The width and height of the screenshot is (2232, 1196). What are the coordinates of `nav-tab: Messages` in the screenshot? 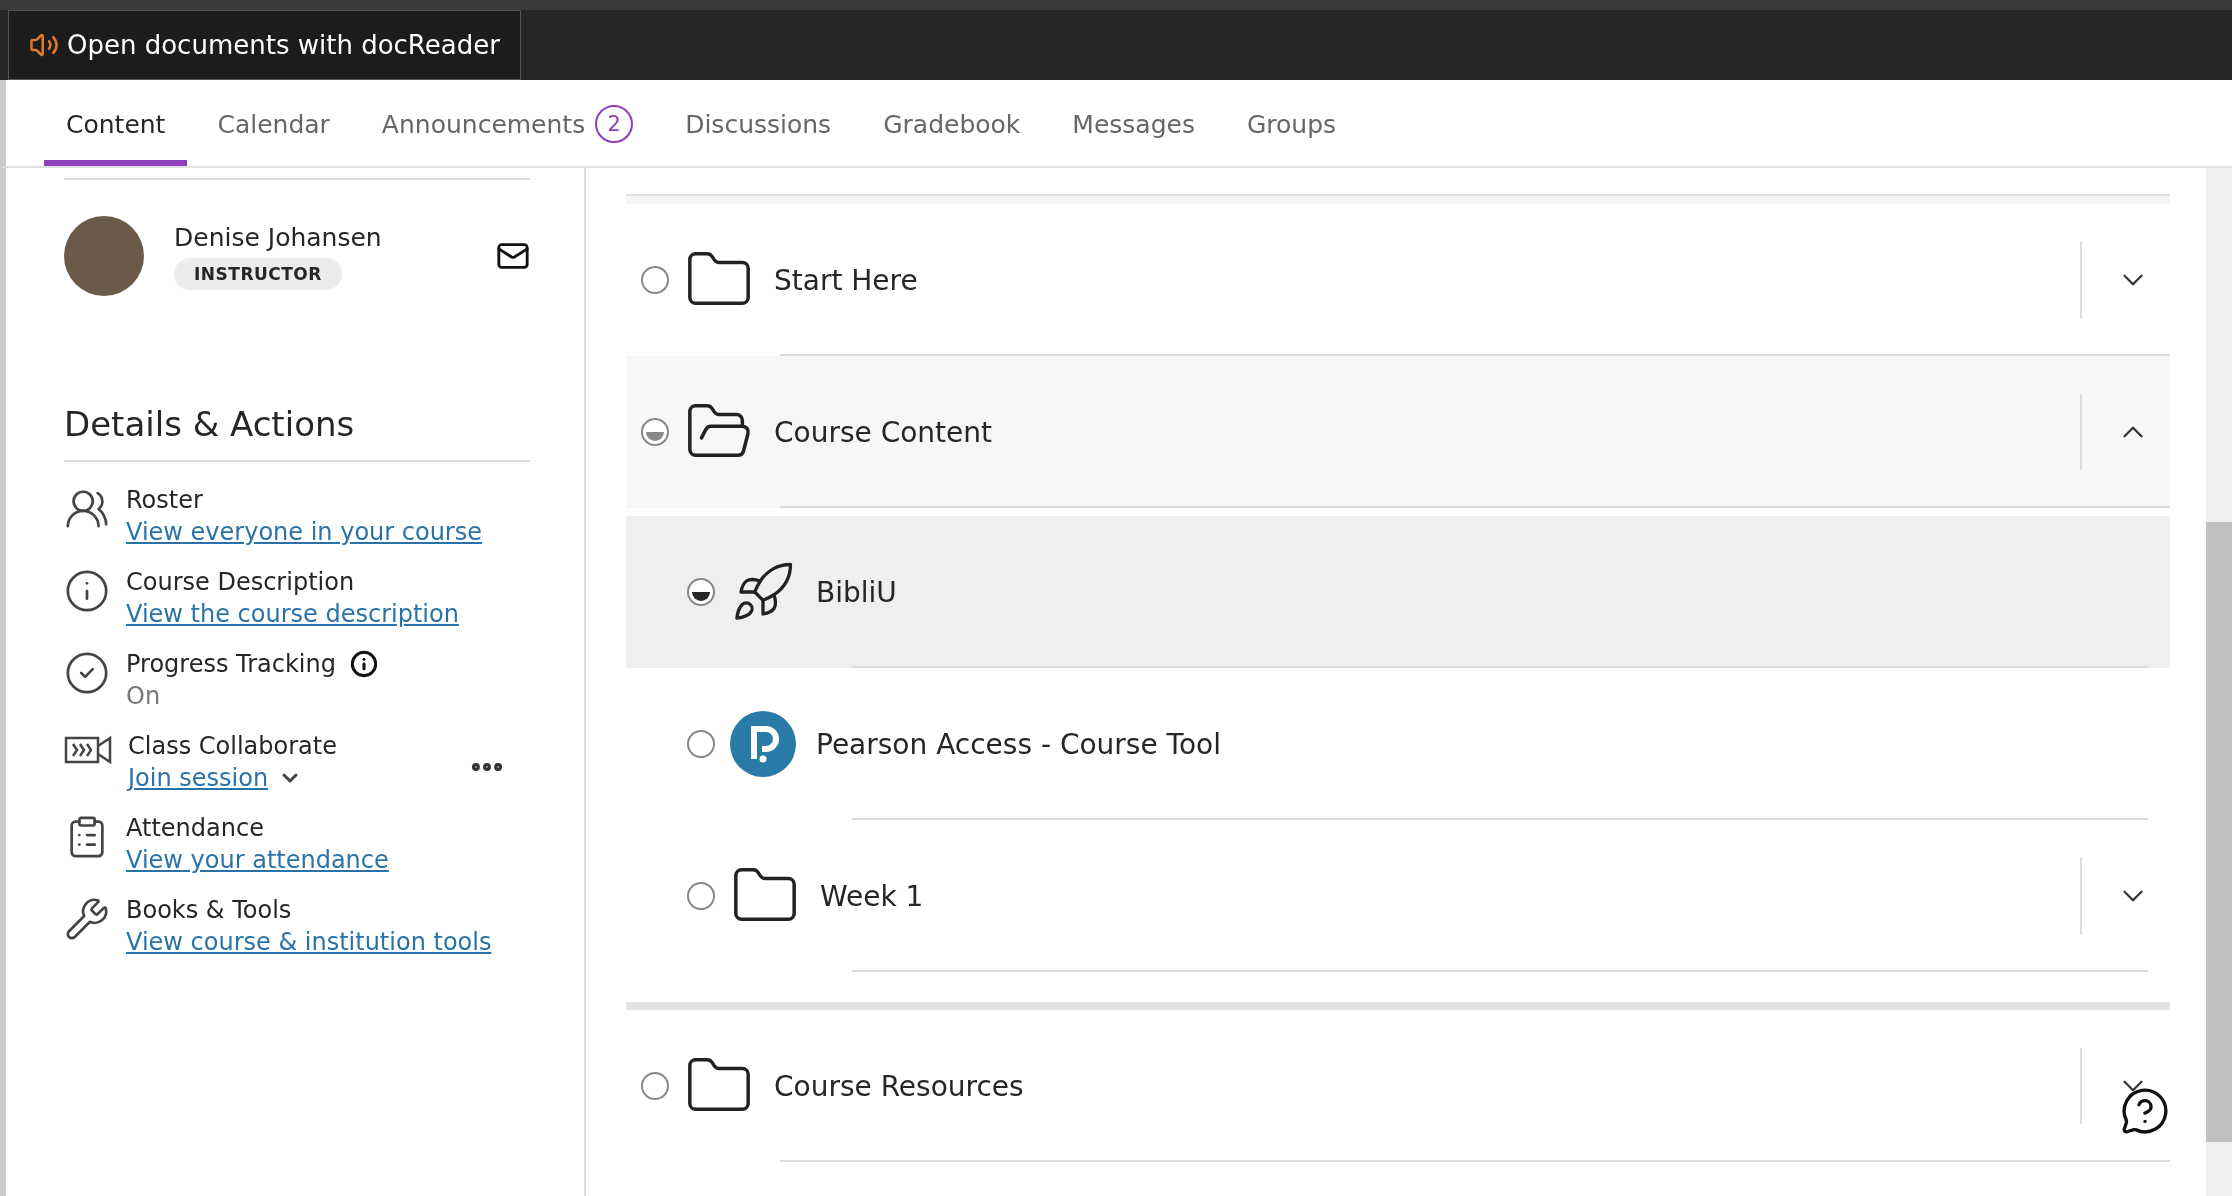 It's located at (1133, 123).